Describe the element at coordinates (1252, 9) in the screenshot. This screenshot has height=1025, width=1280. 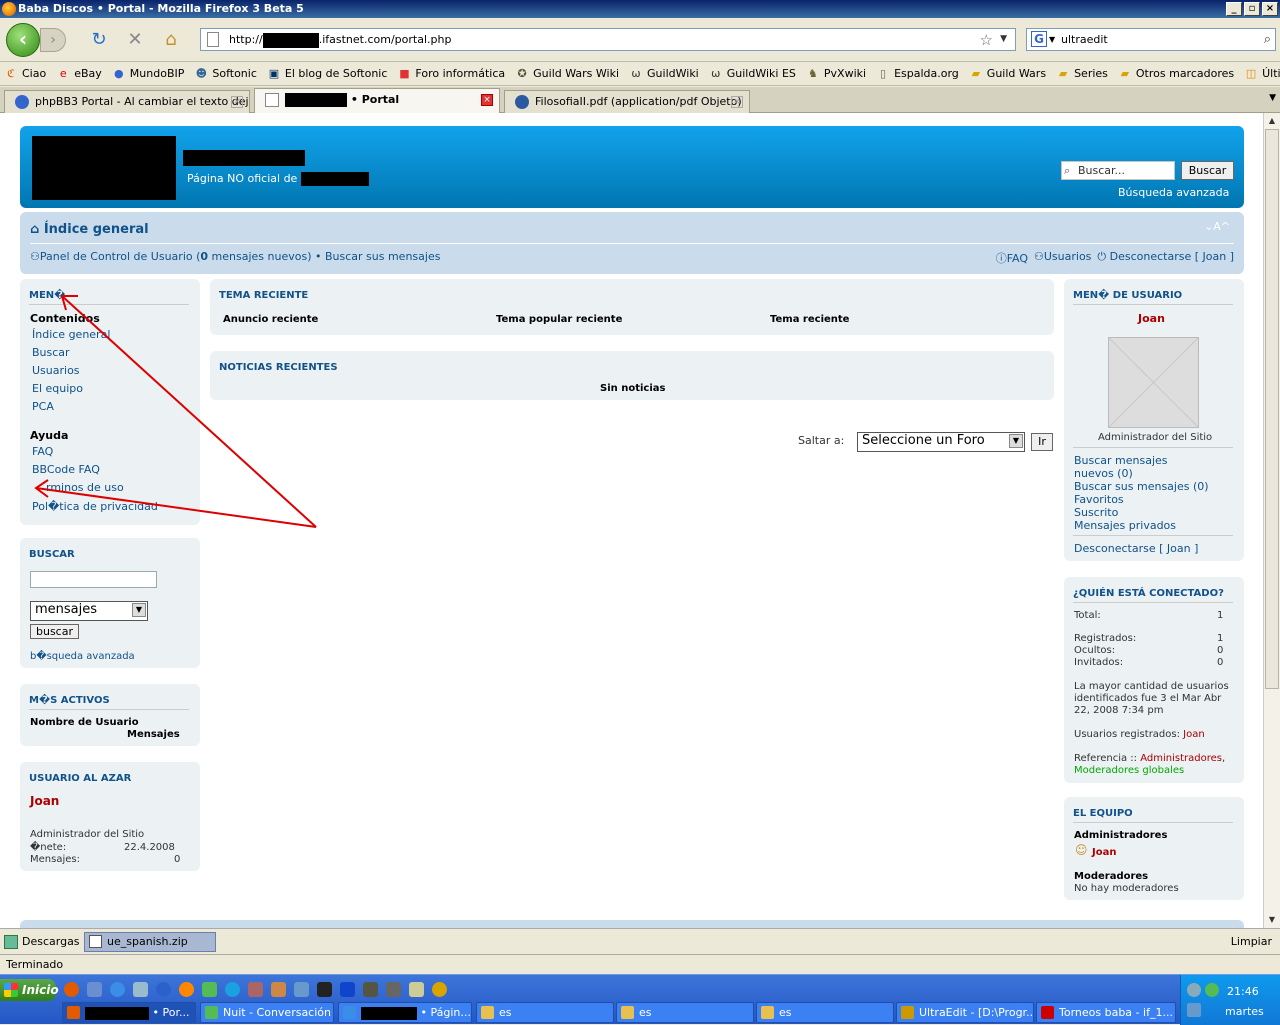
I see `maximize-button: ▫` at that location.